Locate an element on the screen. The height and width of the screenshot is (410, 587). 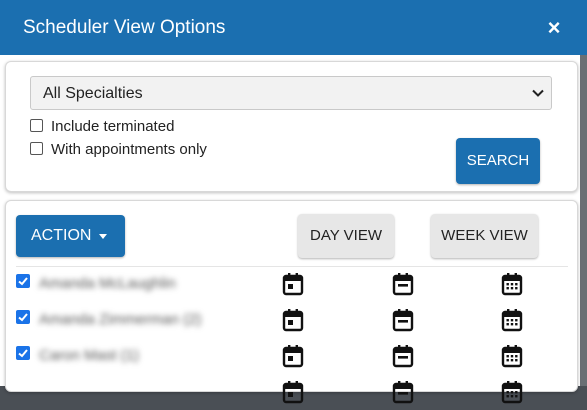
include-terminated-checkbox is located at coordinates (36, 125).